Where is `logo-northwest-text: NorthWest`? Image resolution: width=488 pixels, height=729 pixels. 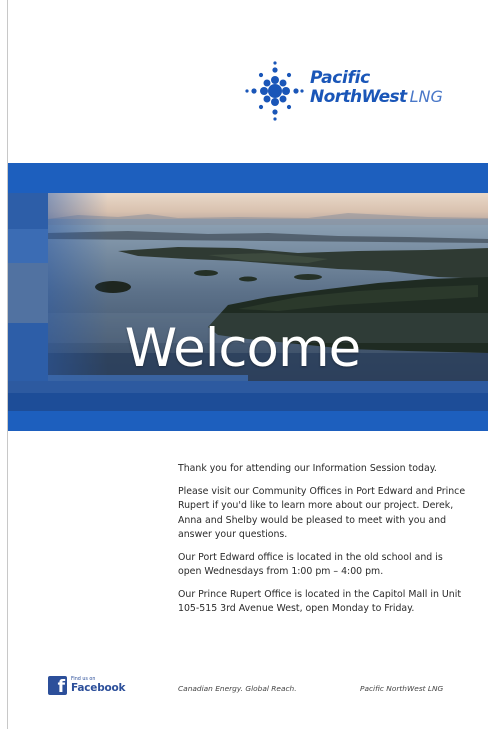 logo-northwest-text: NorthWest is located at coordinates (358, 97).